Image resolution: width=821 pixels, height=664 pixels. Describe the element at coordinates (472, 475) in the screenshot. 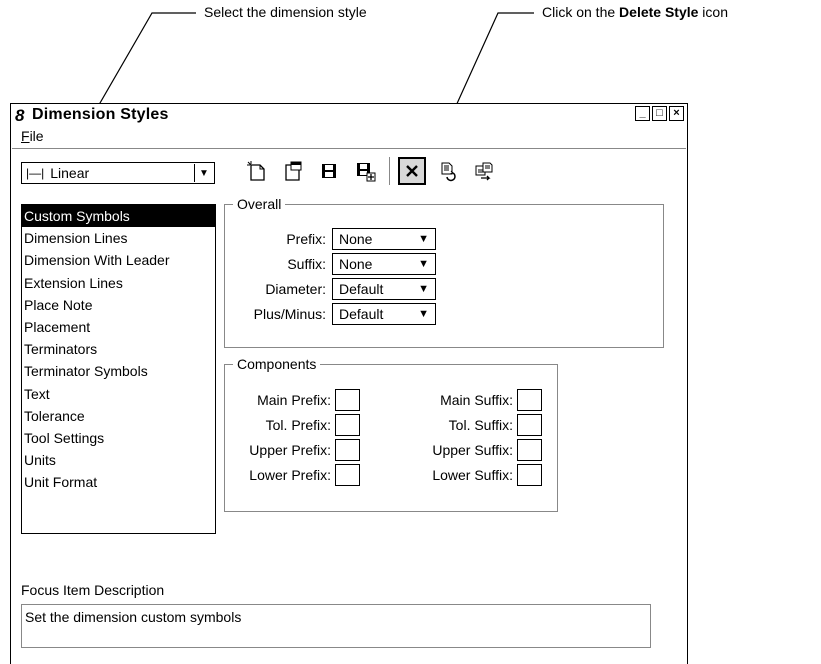

I see `lower-suffix-label: Lower Suffix:` at that location.